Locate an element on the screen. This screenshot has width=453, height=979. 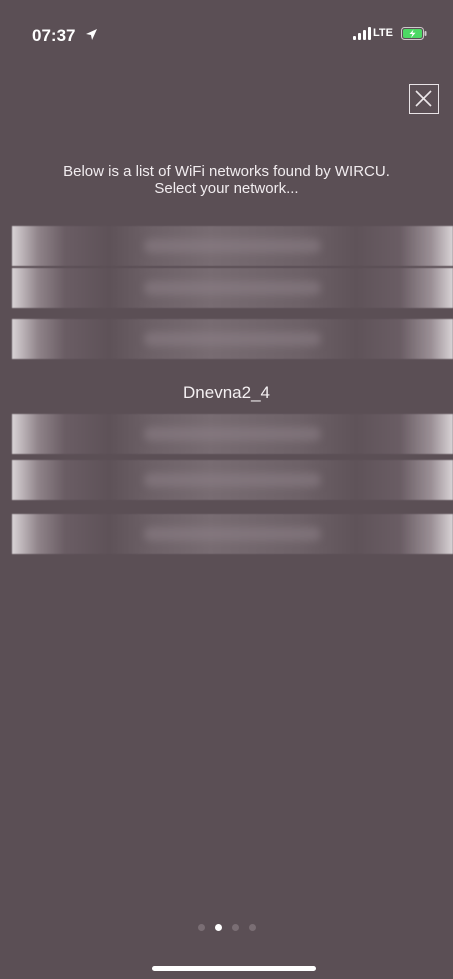
close-button is located at coordinates (424, 99).